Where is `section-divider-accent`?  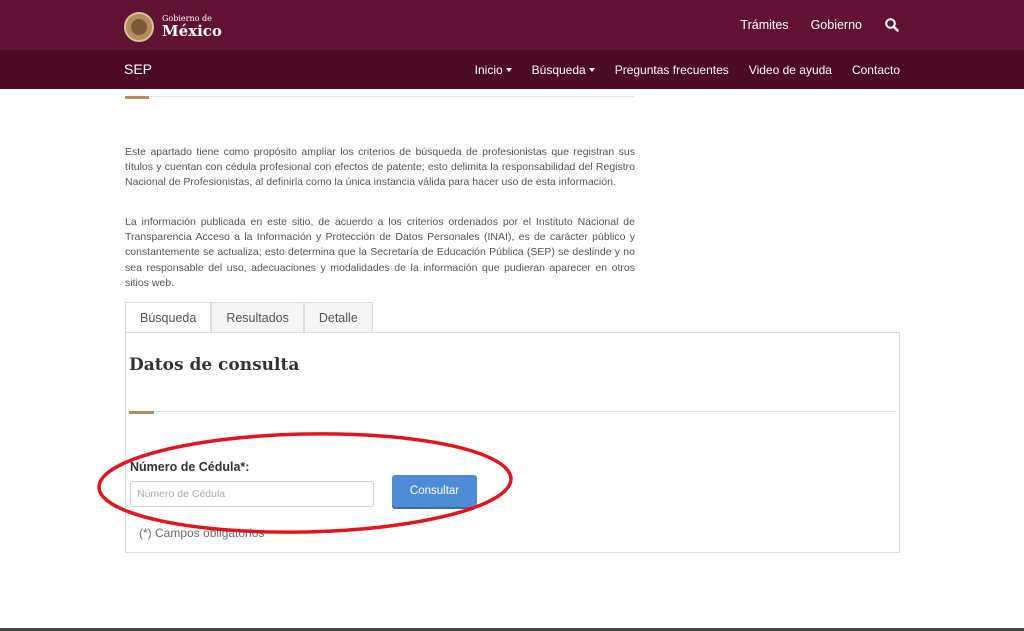 section-divider-accent is located at coordinates (137, 97).